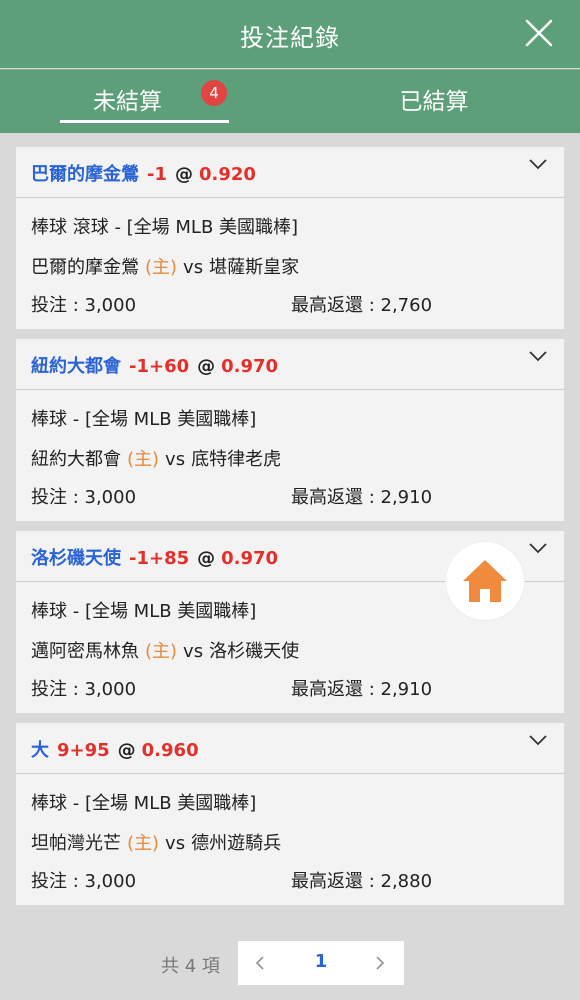 Image resolution: width=580 pixels, height=1000 pixels. What do you see at coordinates (236, 843) in the screenshot?
I see `away-team: 德州遊騎兵` at bounding box center [236, 843].